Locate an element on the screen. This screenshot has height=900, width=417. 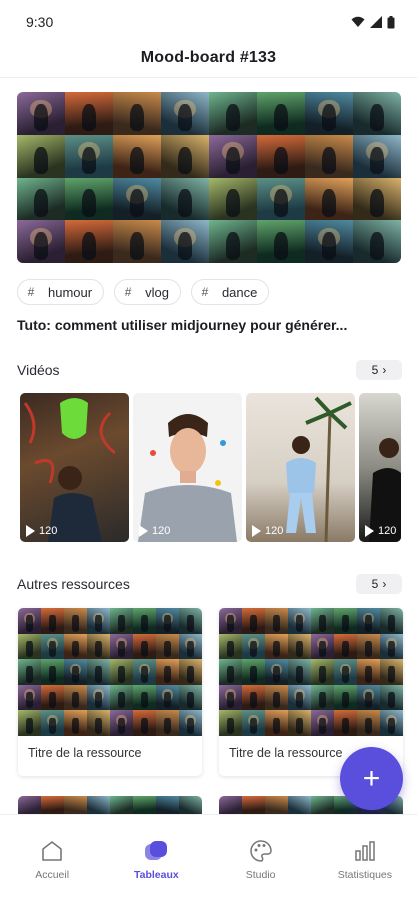
resources-see-all-button: 5 › is located at coordinates (379, 584).